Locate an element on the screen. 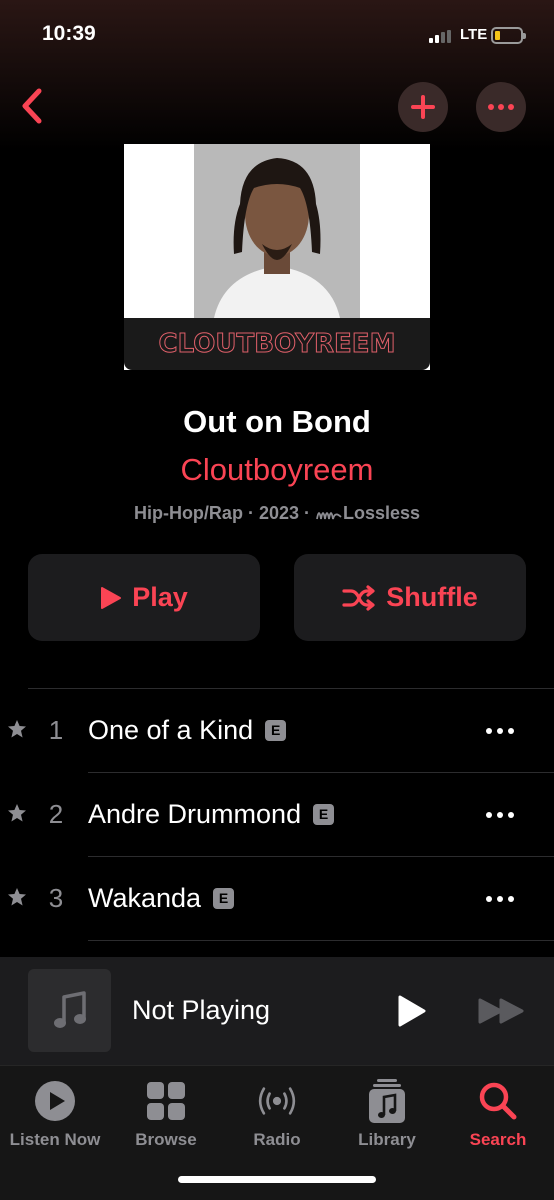 This screenshot has height=1200, width=554. play-button: Play is located at coordinates (144, 597).